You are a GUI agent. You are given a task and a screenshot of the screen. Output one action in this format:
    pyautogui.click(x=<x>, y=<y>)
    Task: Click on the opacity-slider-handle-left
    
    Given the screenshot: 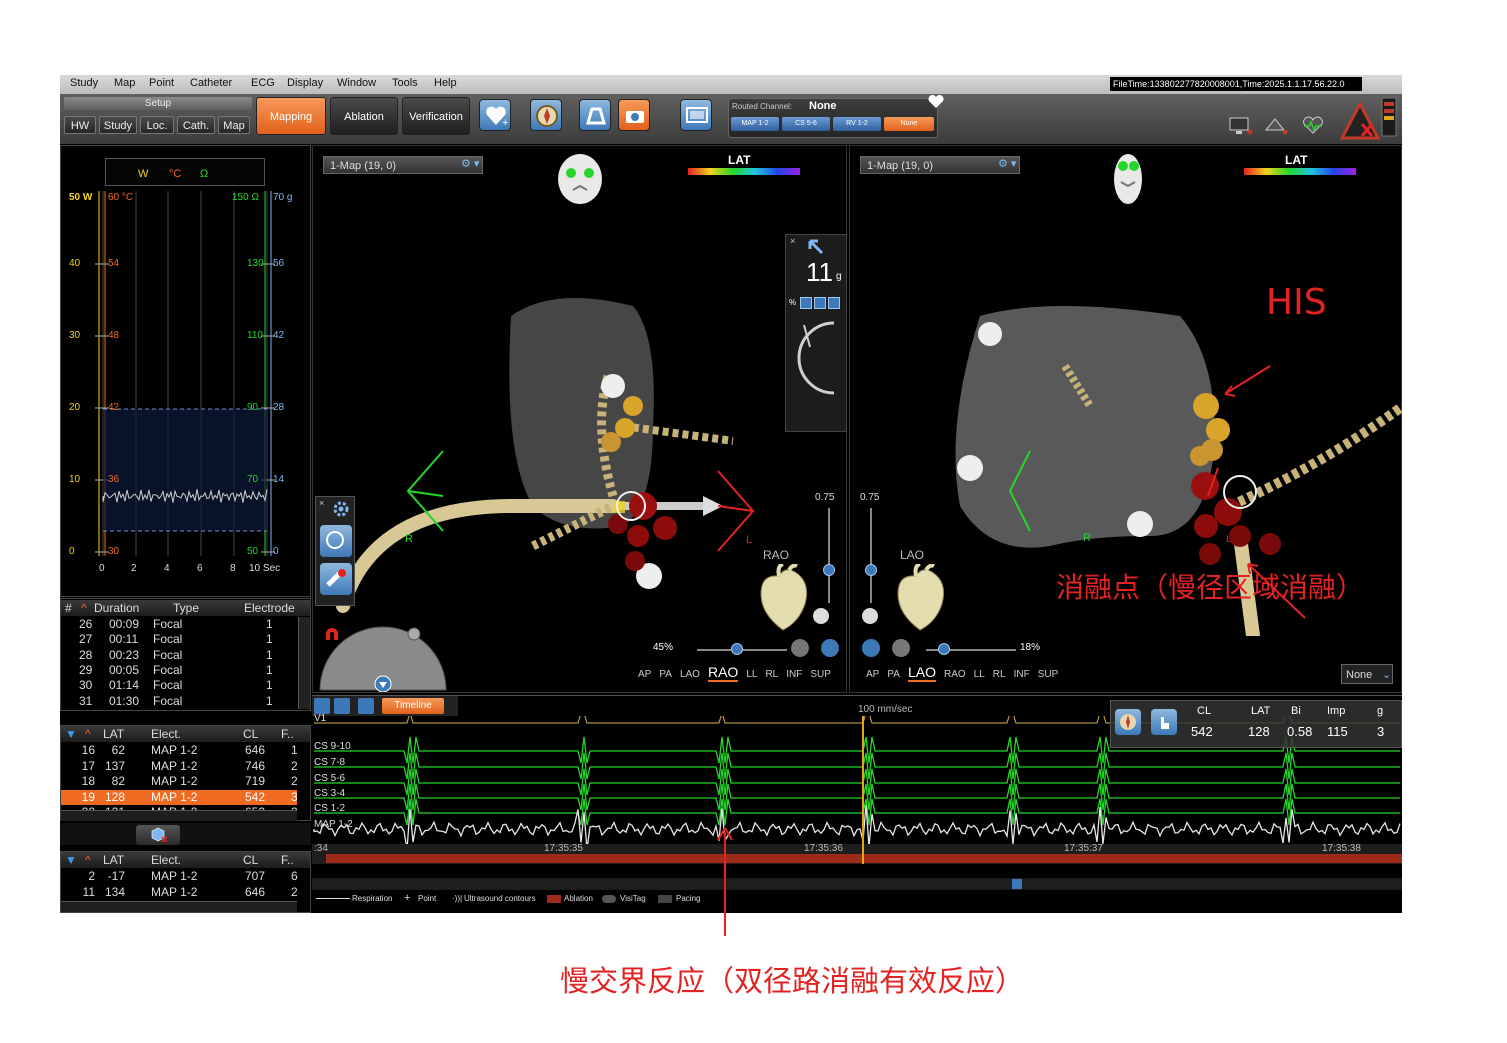 What is the action you would take?
    pyautogui.click(x=829, y=570)
    